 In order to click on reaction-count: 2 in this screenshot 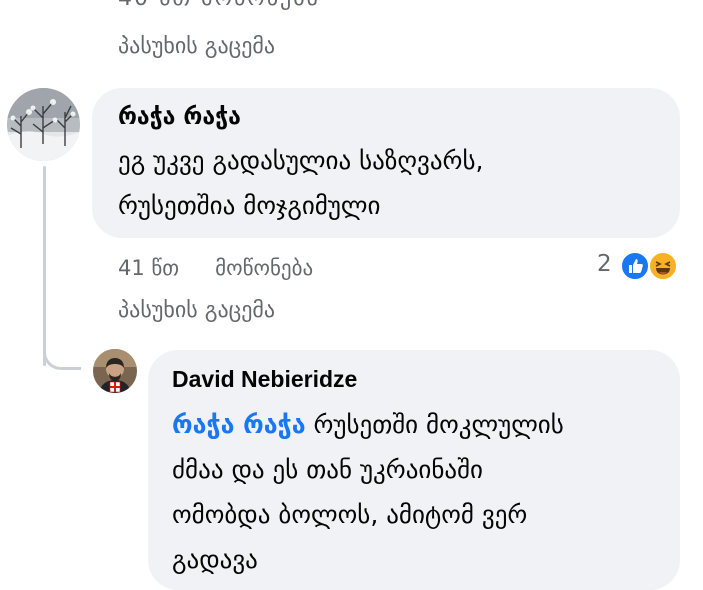, I will do `click(604, 264)`.